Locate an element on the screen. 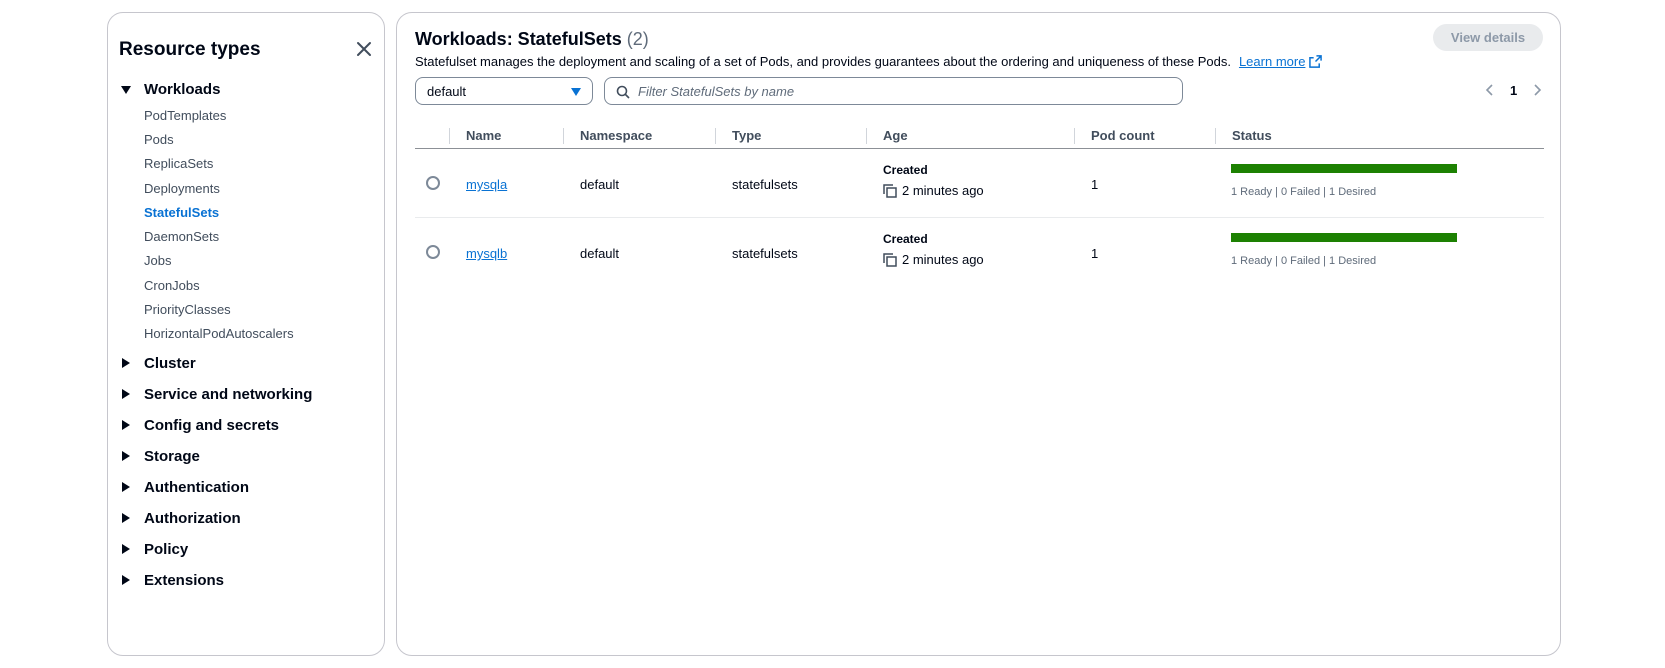  tree-group-label: Cluster is located at coordinates (170, 363).